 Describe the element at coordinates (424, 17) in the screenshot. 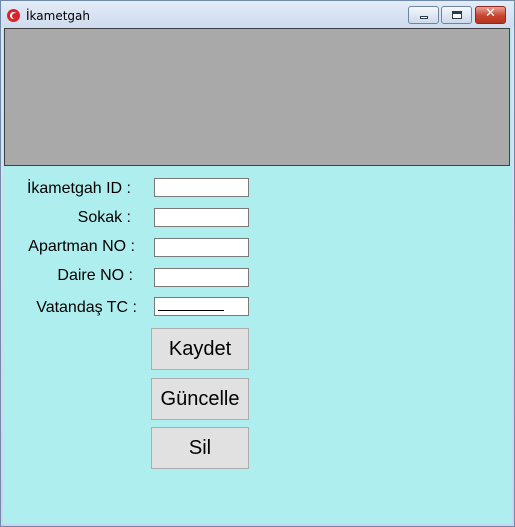

I see `minimize-icon` at that location.